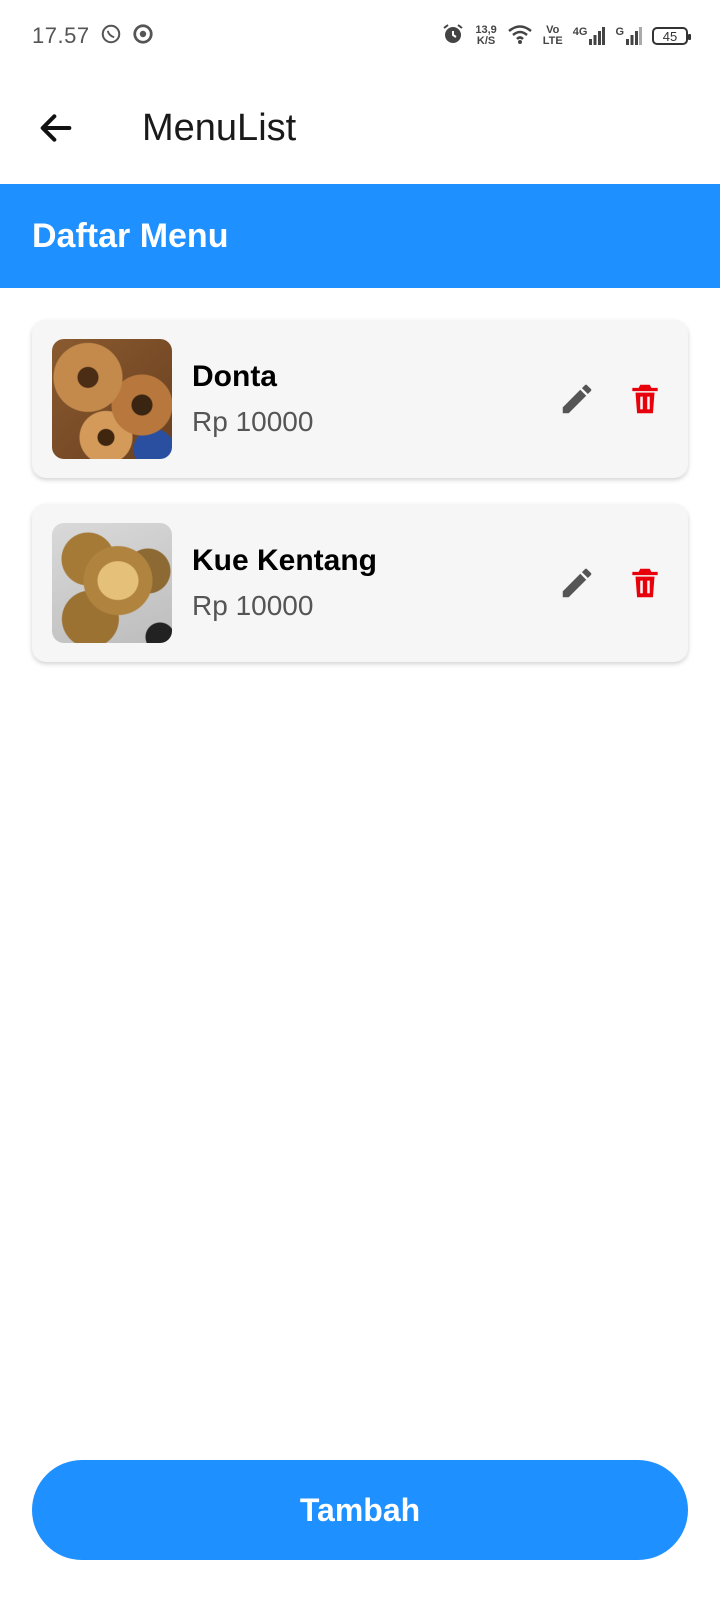  I want to click on section-header: Daftar Menu, so click(360, 236).